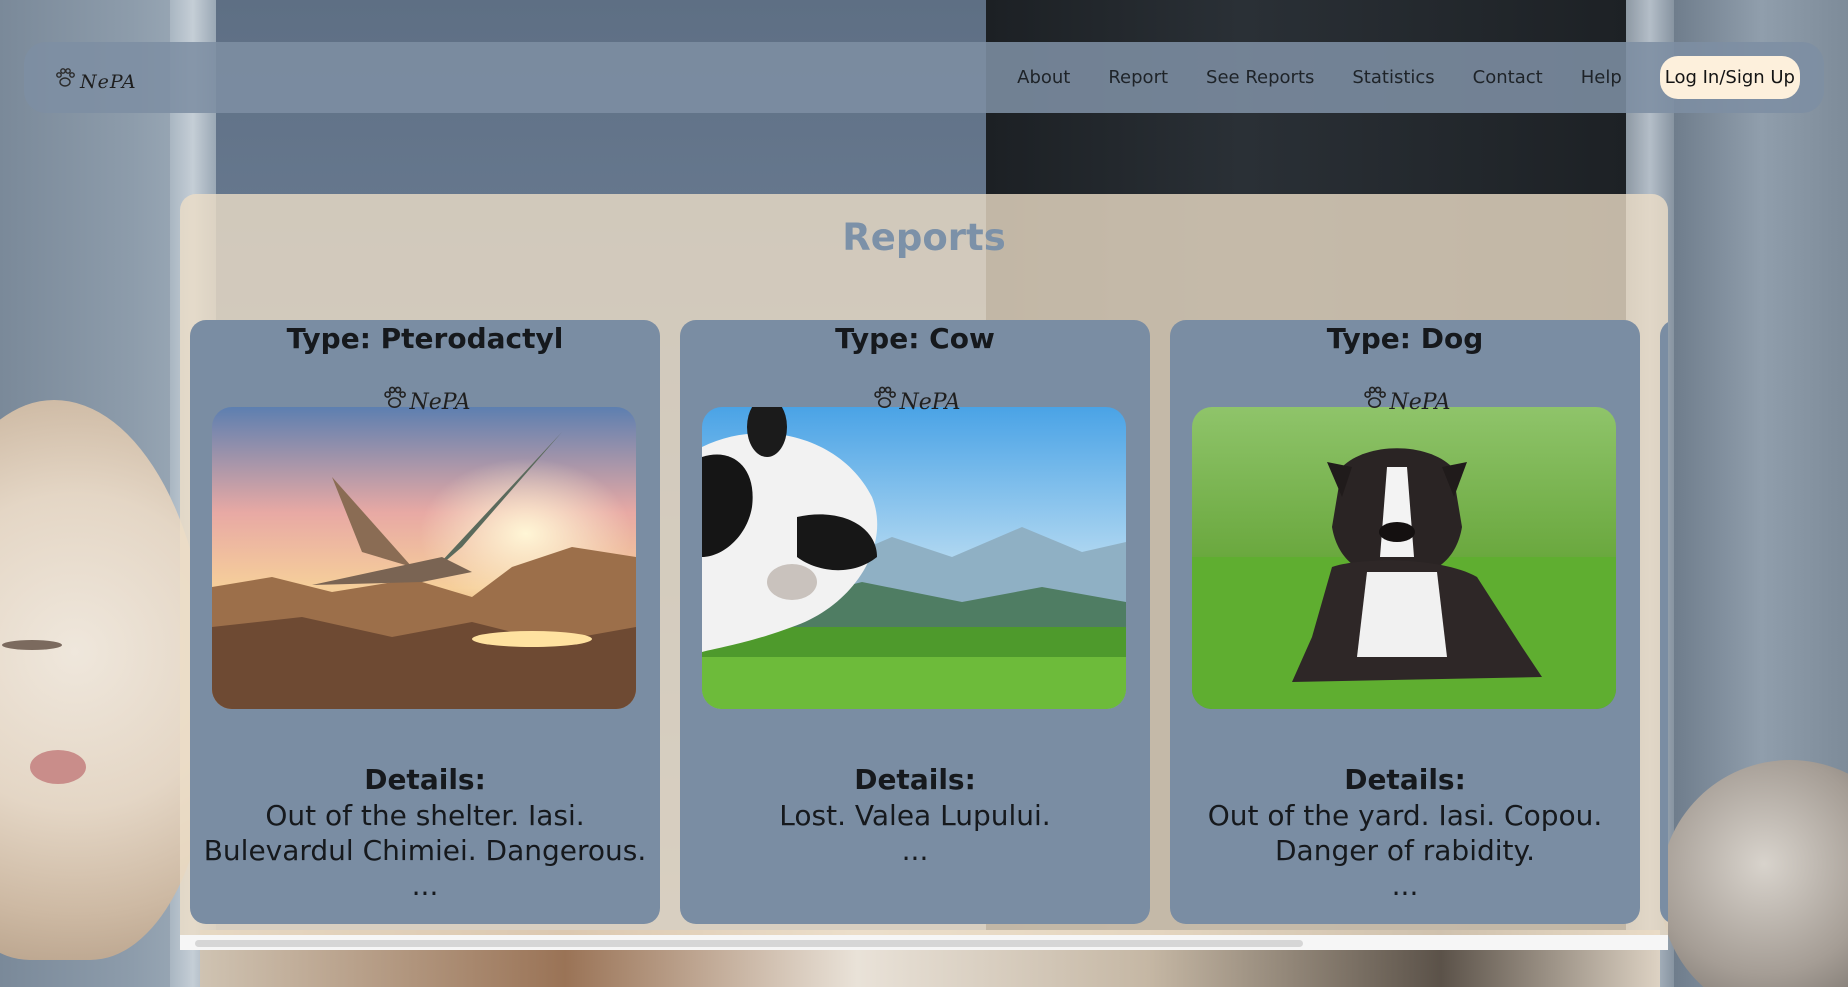 This screenshot has height=987, width=1848. I want to click on site-logo: NePA, so click(94, 78).